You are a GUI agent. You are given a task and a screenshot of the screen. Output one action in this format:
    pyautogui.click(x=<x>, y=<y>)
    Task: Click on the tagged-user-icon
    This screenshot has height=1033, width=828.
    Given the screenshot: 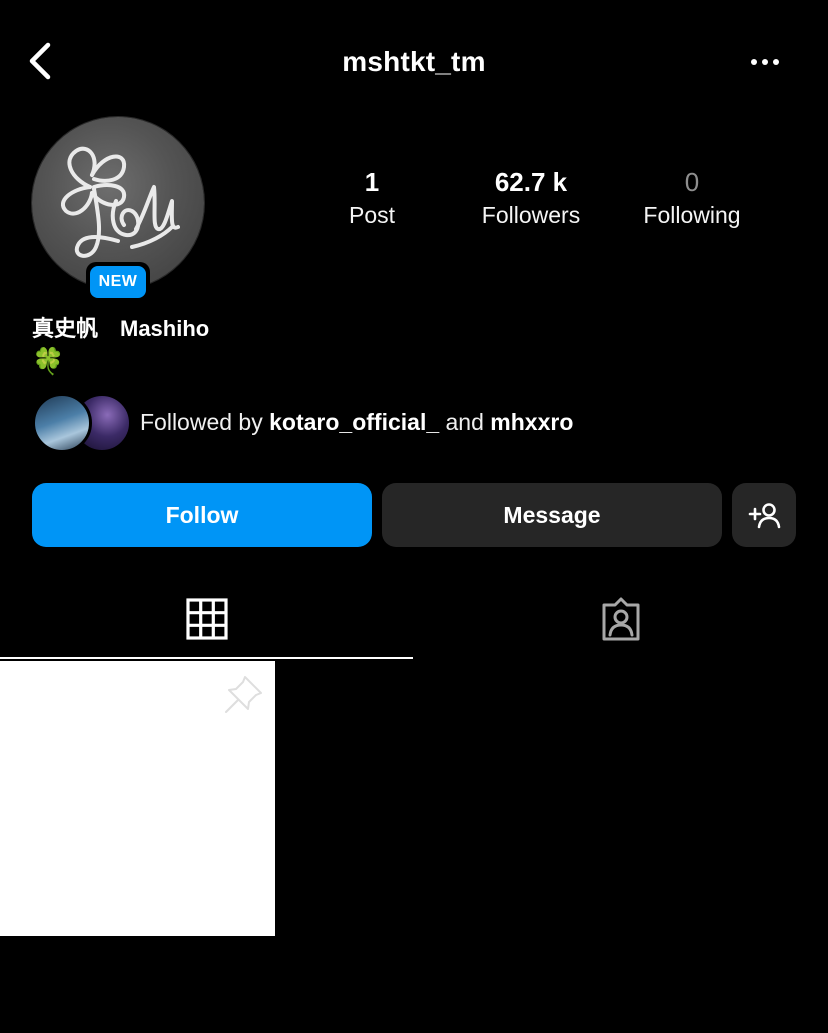 What is the action you would take?
    pyautogui.click(x=621, y=619)
    